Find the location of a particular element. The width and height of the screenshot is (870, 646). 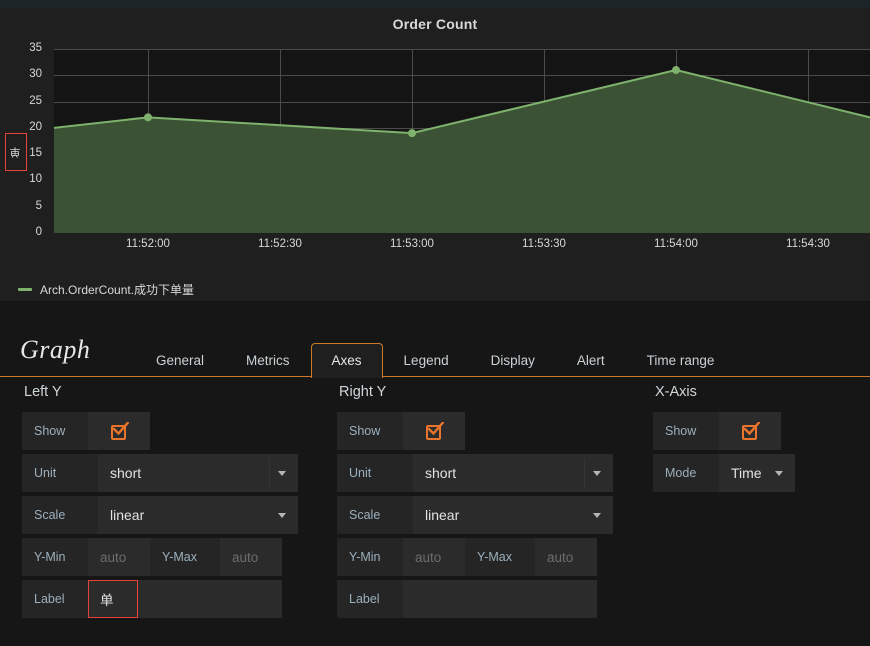

row-right-y-minmax: Y-Min auto Y-Max auto is located at coordinates (477, 557).